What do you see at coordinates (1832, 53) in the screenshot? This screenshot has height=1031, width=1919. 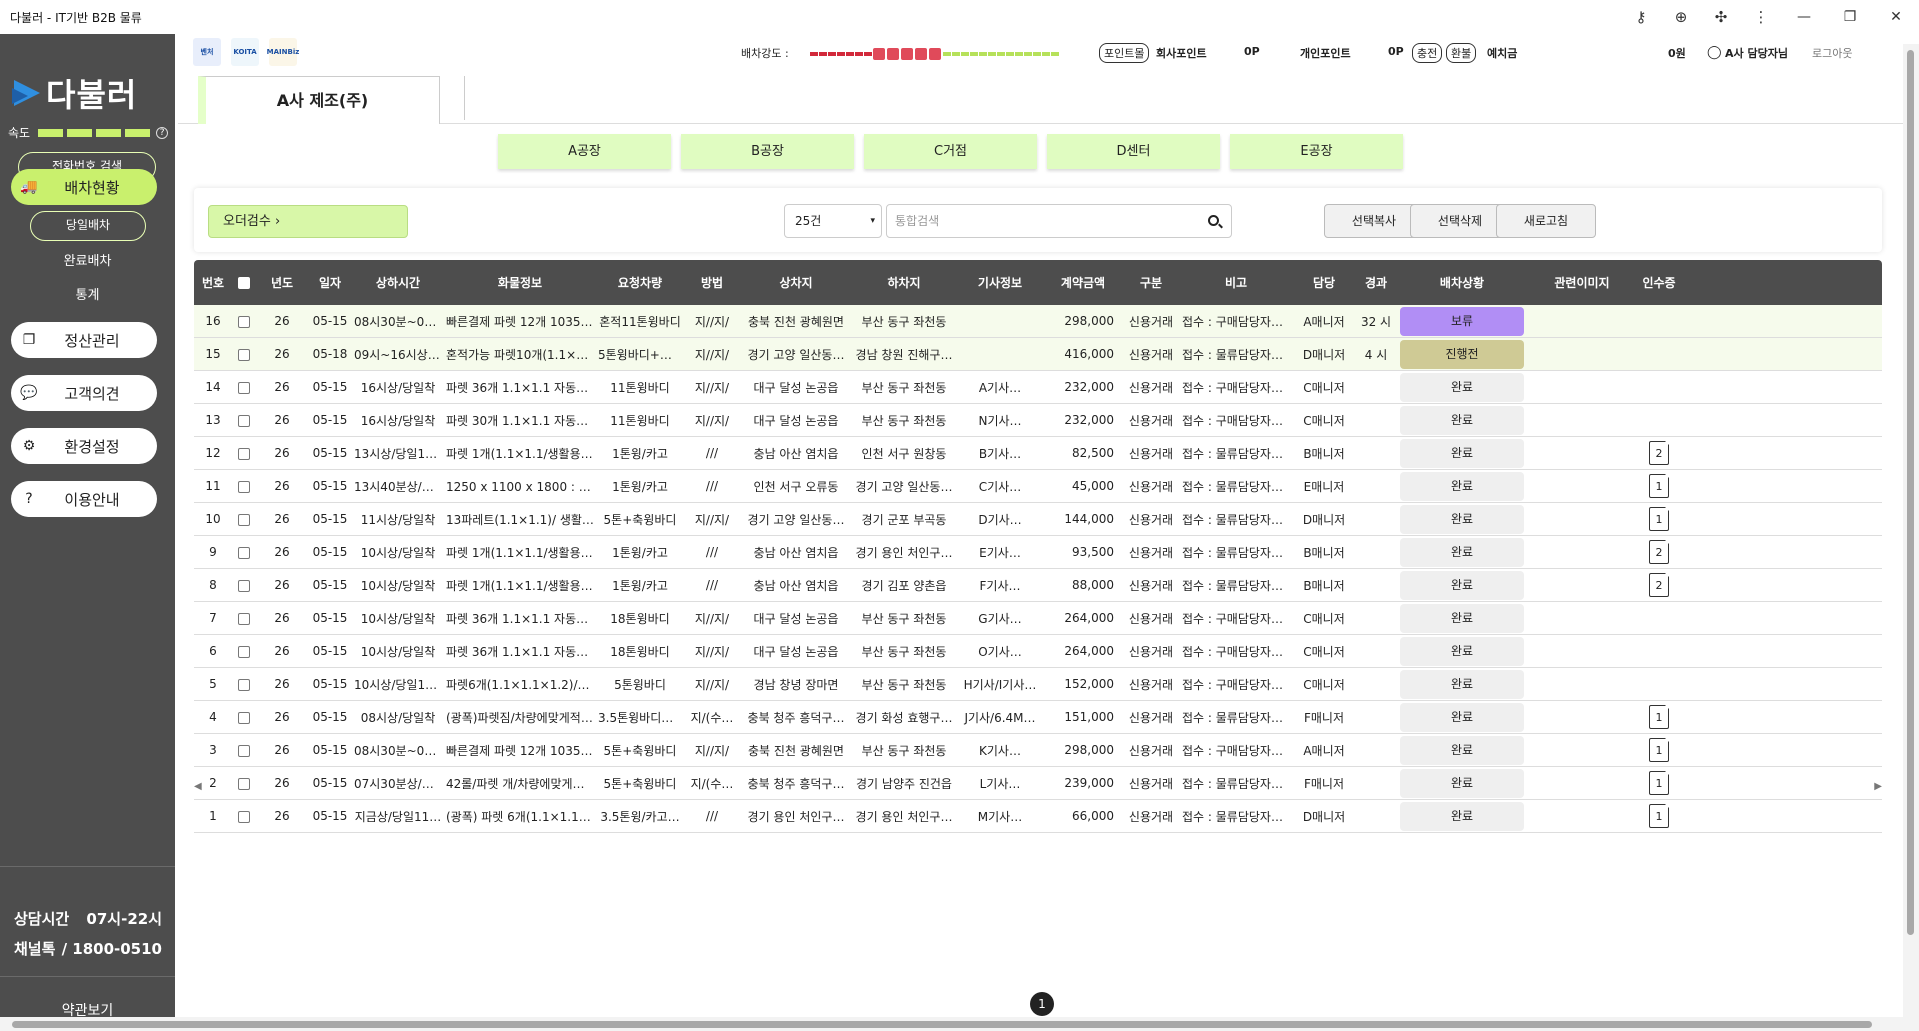 I see `logout-link: 로그아웃` at bounding box center [1832, 53].